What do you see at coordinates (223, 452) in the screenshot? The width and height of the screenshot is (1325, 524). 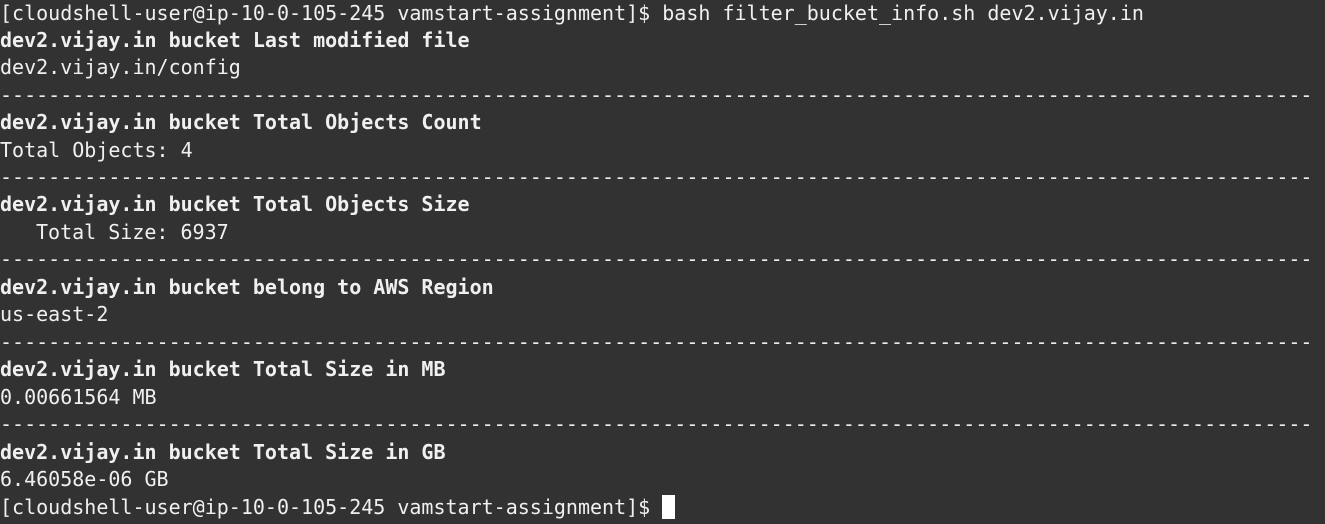 I see `section-heading-size-gb: dev2.vijay.in bucket Total Size in GB` at bounding box center [223, 452].